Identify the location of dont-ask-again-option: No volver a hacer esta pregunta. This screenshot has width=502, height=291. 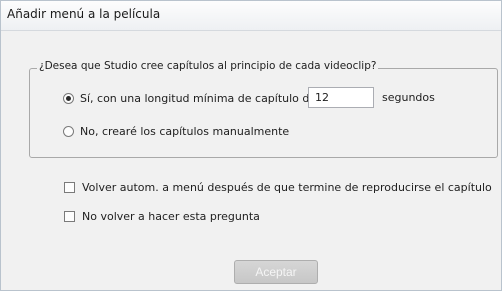
(162, 216).